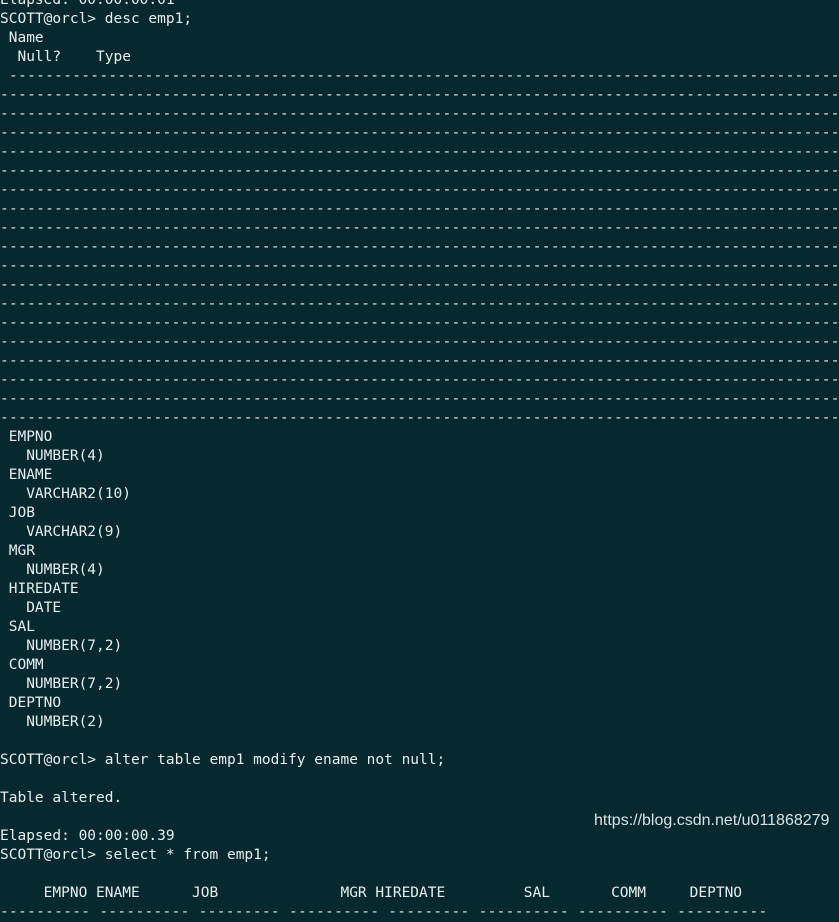  What do you see at coordinates (65, 57) in the screenshot?
I see `terminal-line: Null? Type` at bounding box center [65, 57].